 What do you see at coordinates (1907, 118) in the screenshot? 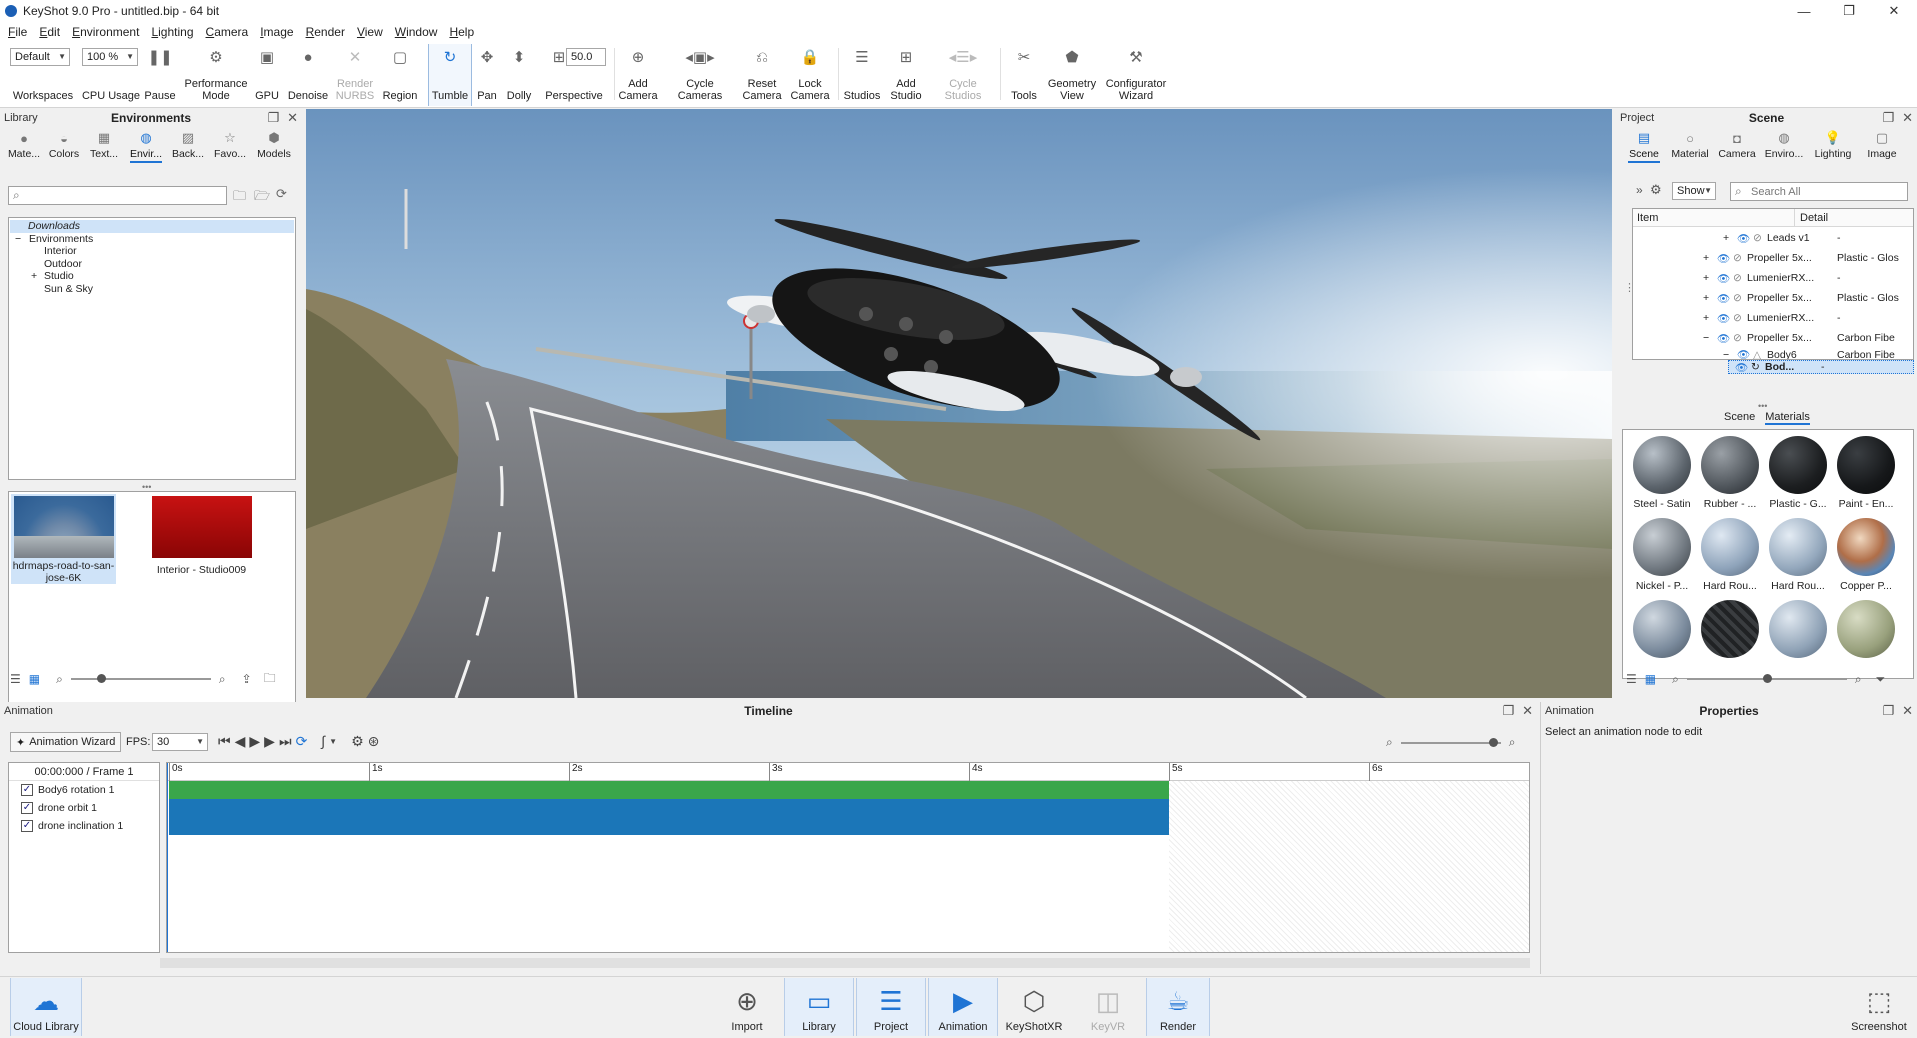
I see `close-panel-icon: ✕` at bounding box center [1907, 118].